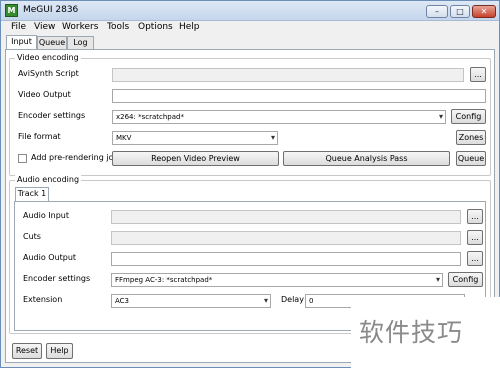 The height and width of the screenshot is (368, 500). I want to click on audio-output-field, so click(286, 259).